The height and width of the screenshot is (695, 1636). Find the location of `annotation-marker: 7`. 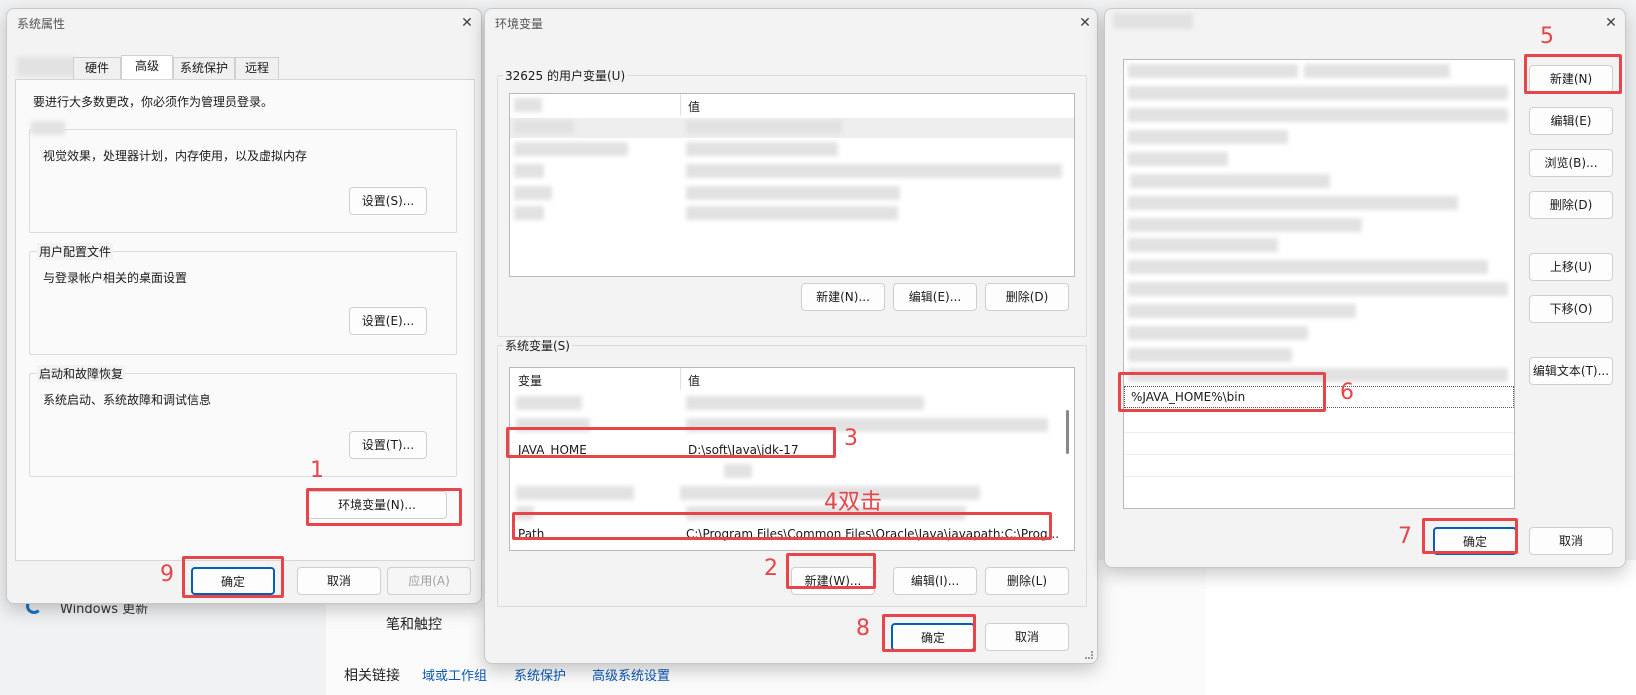

annotation-marker: 7 is located at coordinates (1405, 536).